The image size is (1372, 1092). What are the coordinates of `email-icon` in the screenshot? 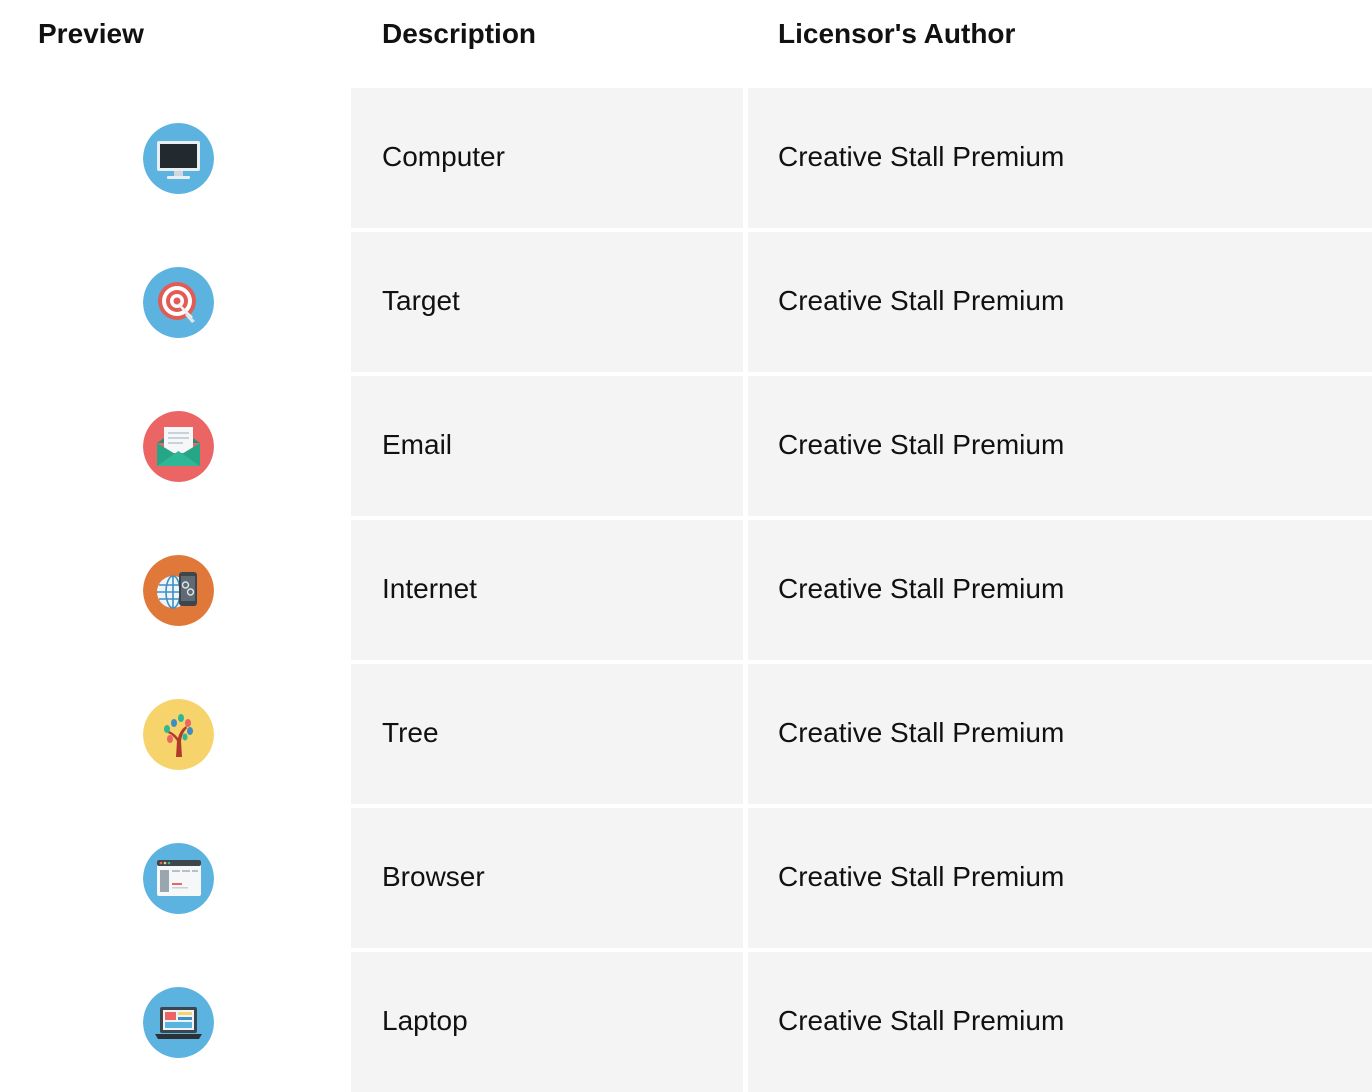 It's located at (178, 446).